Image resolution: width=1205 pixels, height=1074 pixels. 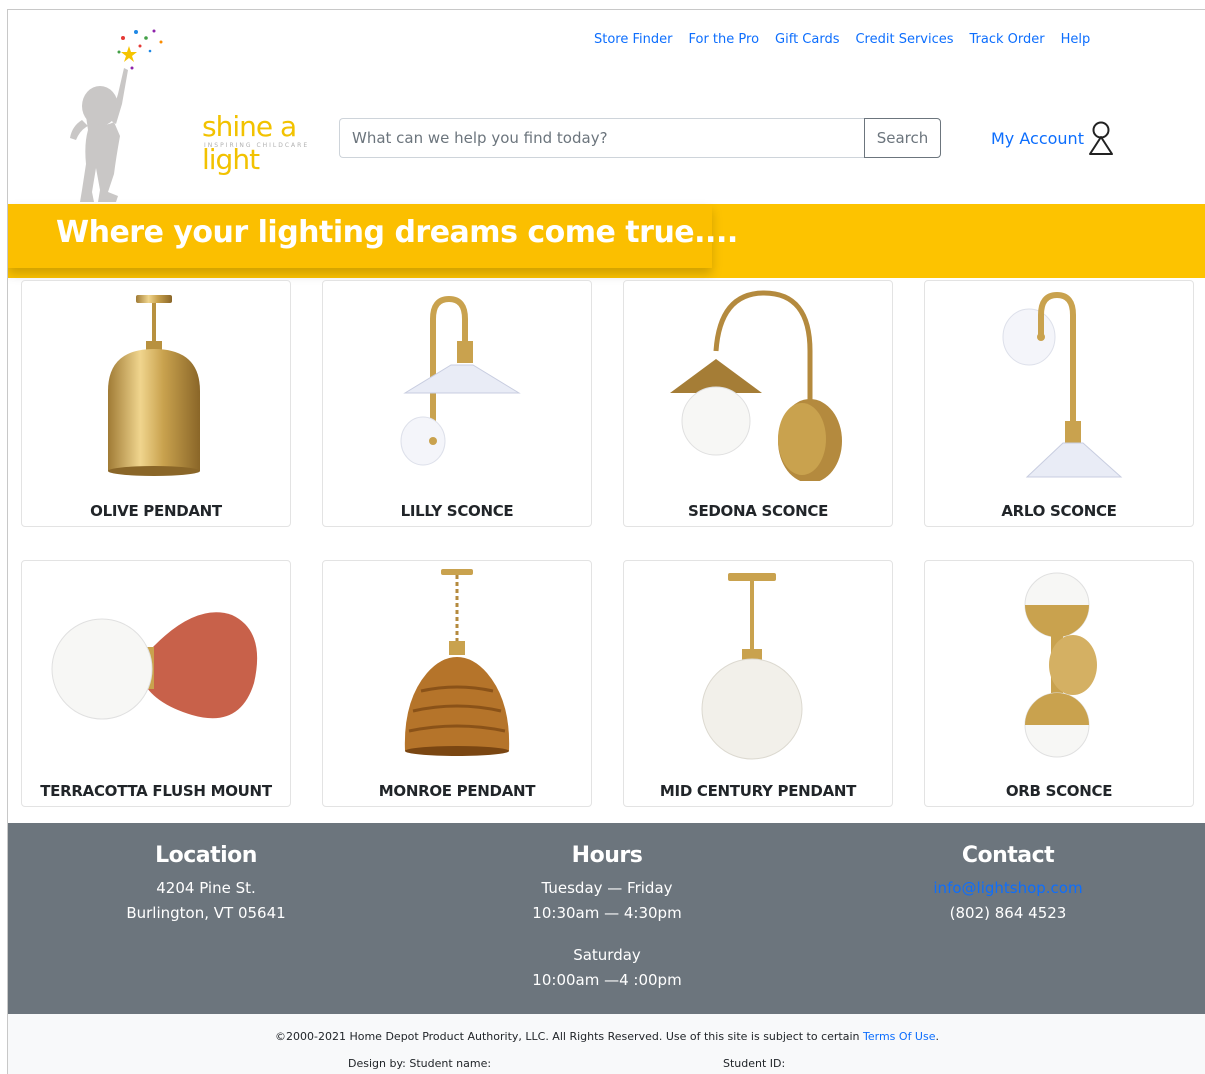 What do you see at coordinates (1059, 511) in the screenshot?
I see `product-name: ARLO SCONCE` at bounding box center [1059, 511].